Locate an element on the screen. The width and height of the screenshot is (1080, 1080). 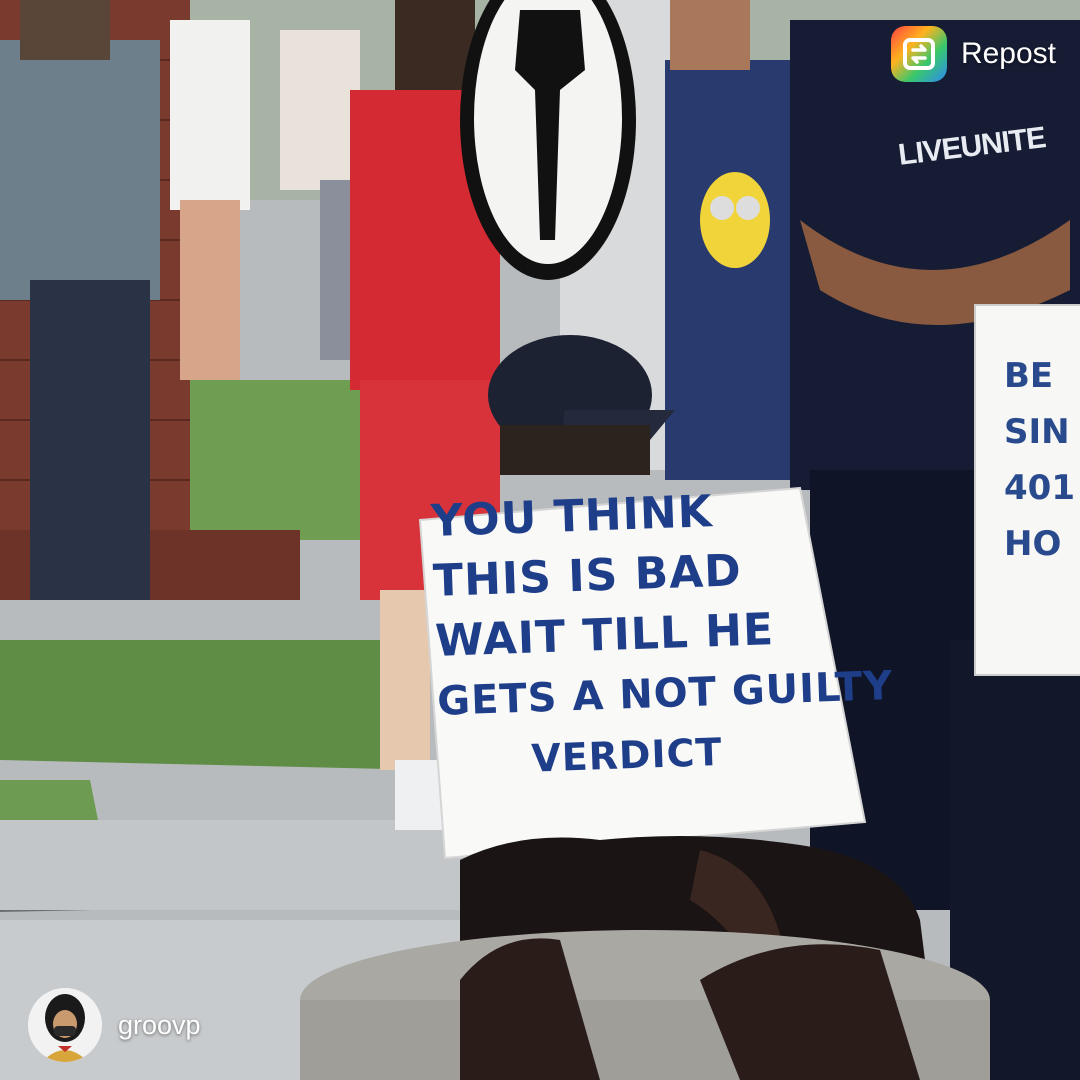
partial-sign-line: BE is located at coordinates (1029, 376).